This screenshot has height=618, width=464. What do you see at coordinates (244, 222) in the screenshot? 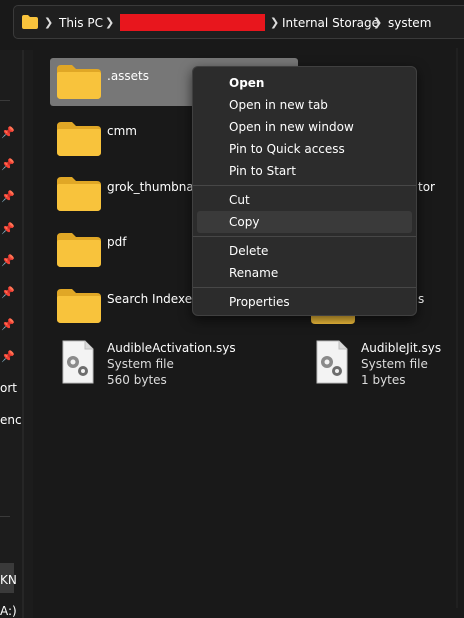
I see `menu-item-label: Copy` at bounding box center [244, 222].